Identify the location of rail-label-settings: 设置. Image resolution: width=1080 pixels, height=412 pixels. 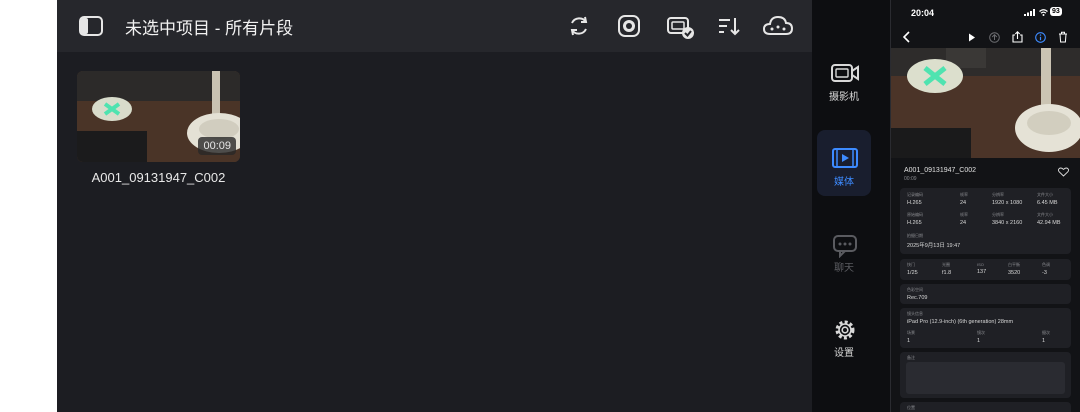
(844, 353).